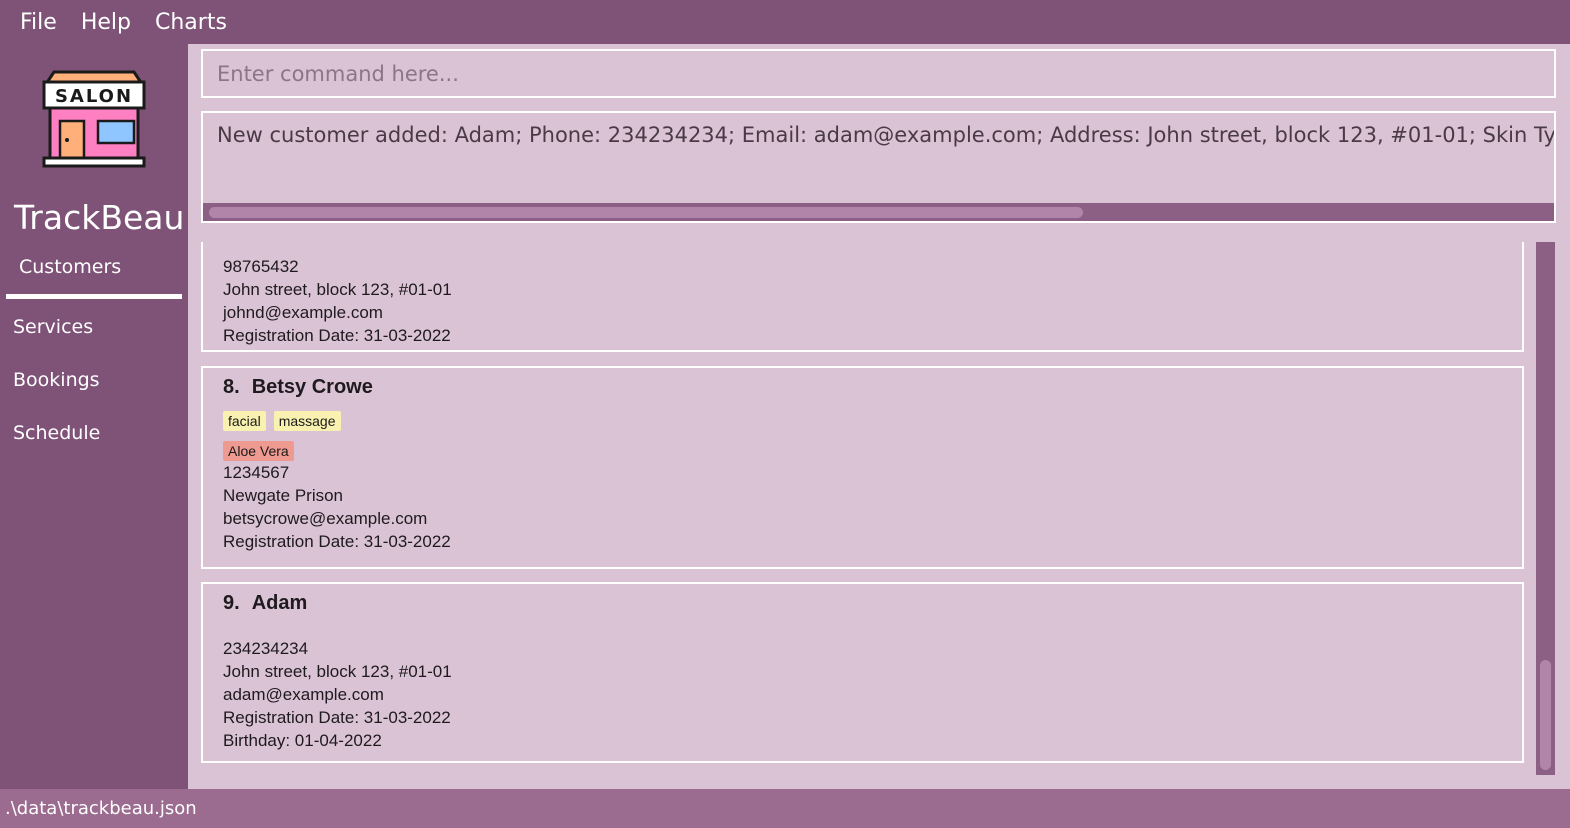  I want to click on customer-name: Betsy Crowe, so click(312, 387).